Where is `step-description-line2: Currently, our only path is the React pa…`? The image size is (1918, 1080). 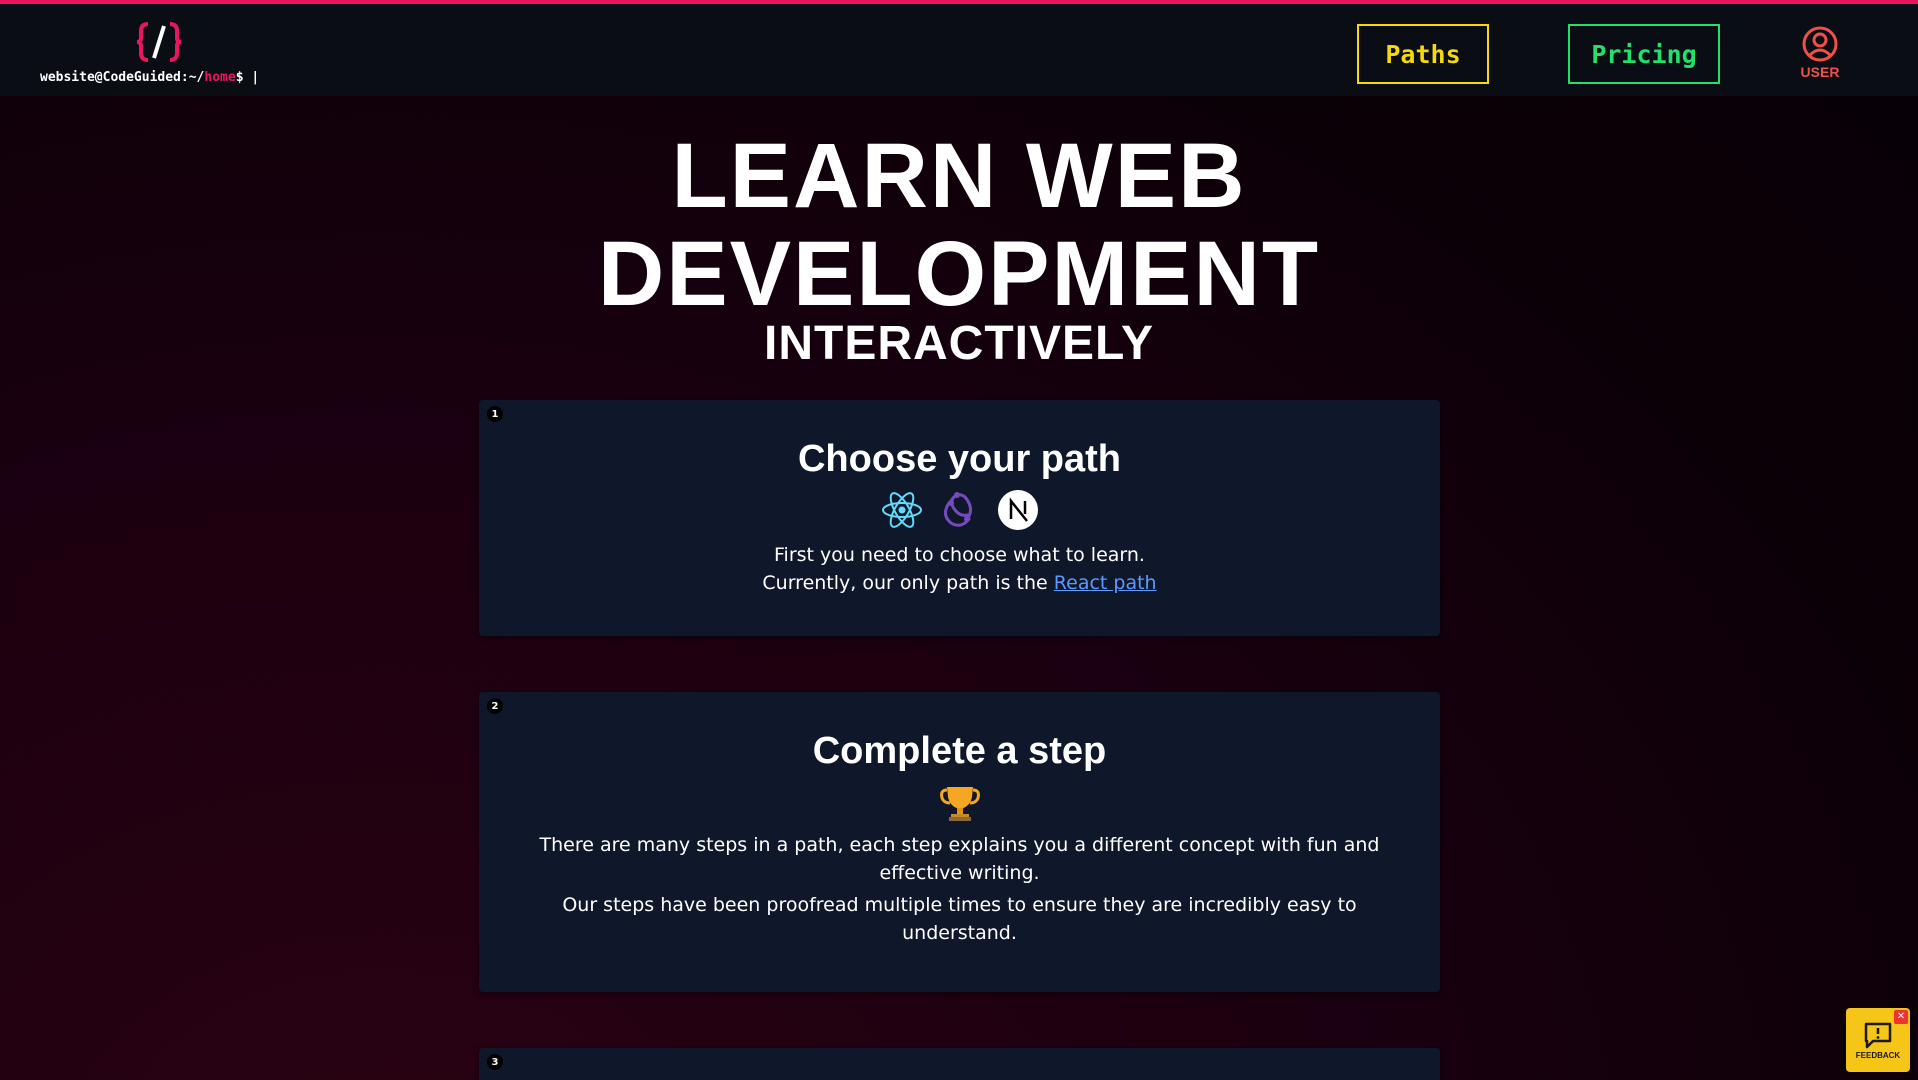
step-description-line2: Currently, our only path is the React pa… is located at coordinates (959, 583).